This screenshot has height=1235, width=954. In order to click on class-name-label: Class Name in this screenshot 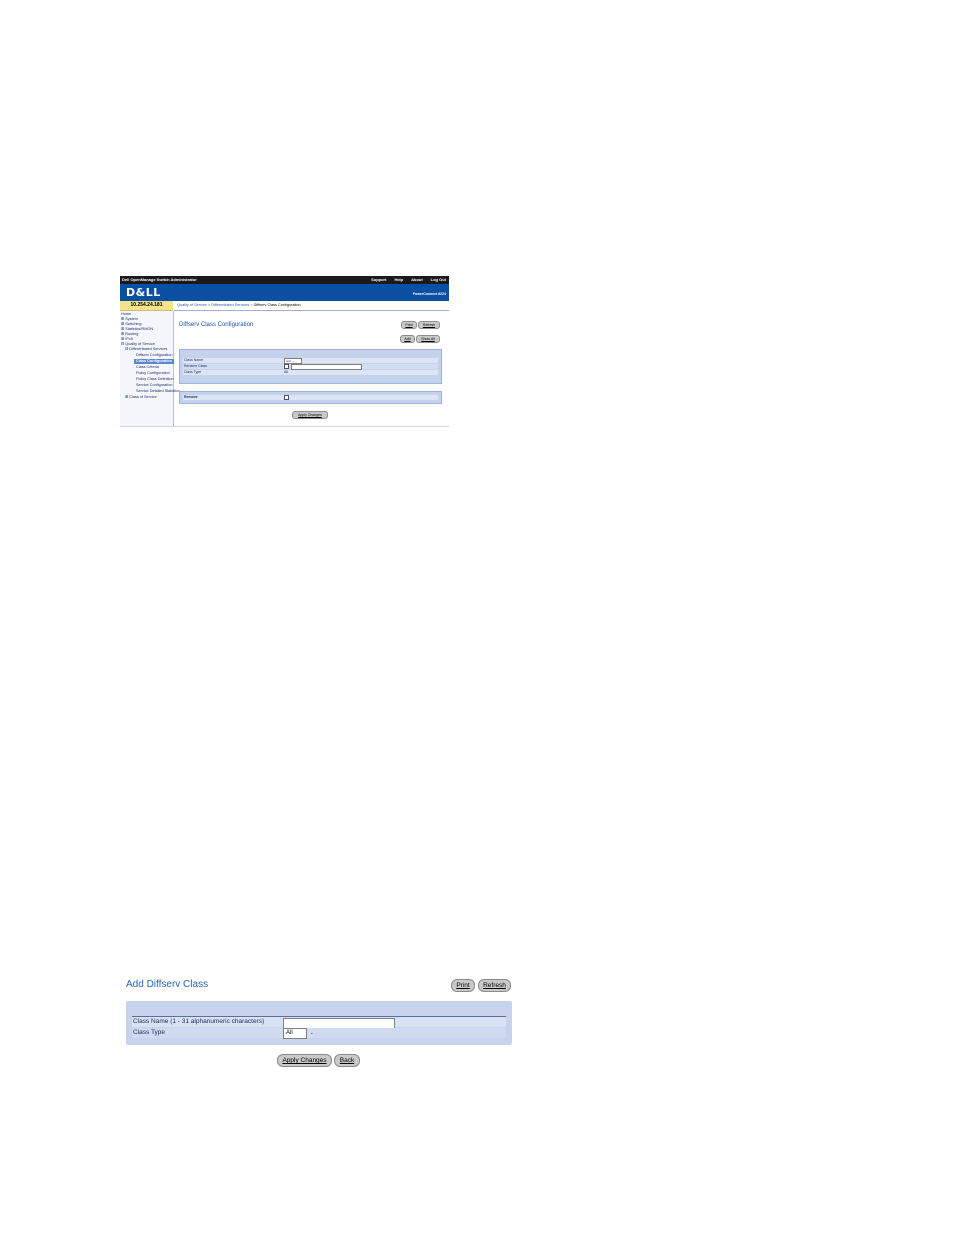, I will do `click(194, 360)`.